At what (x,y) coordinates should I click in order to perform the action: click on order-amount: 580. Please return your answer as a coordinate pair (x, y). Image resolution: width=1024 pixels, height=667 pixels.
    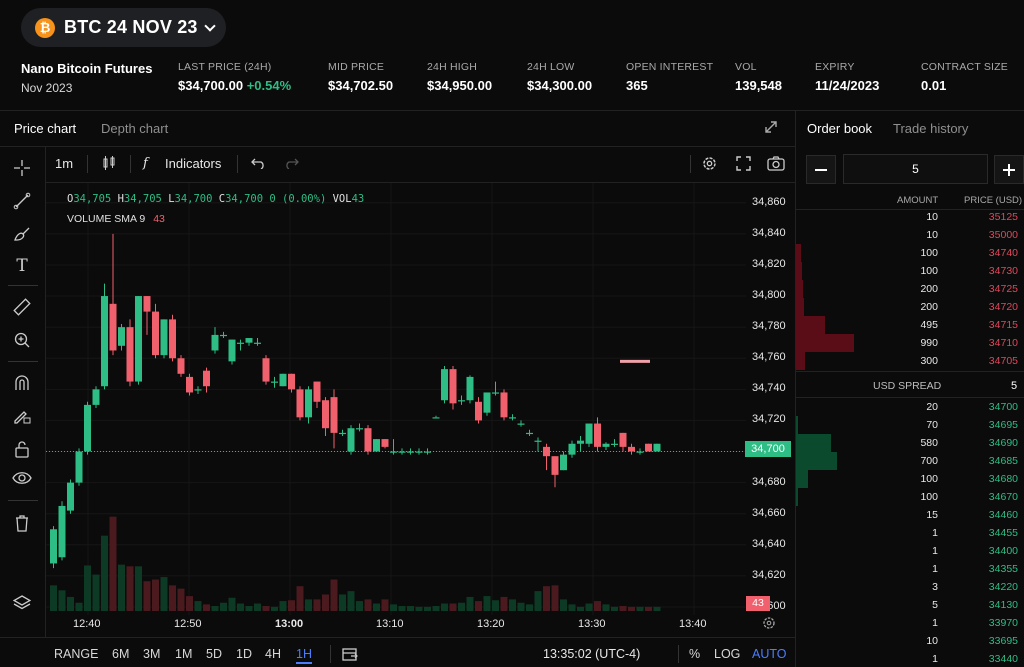
    Looking at the image, I should click on (929, 443).